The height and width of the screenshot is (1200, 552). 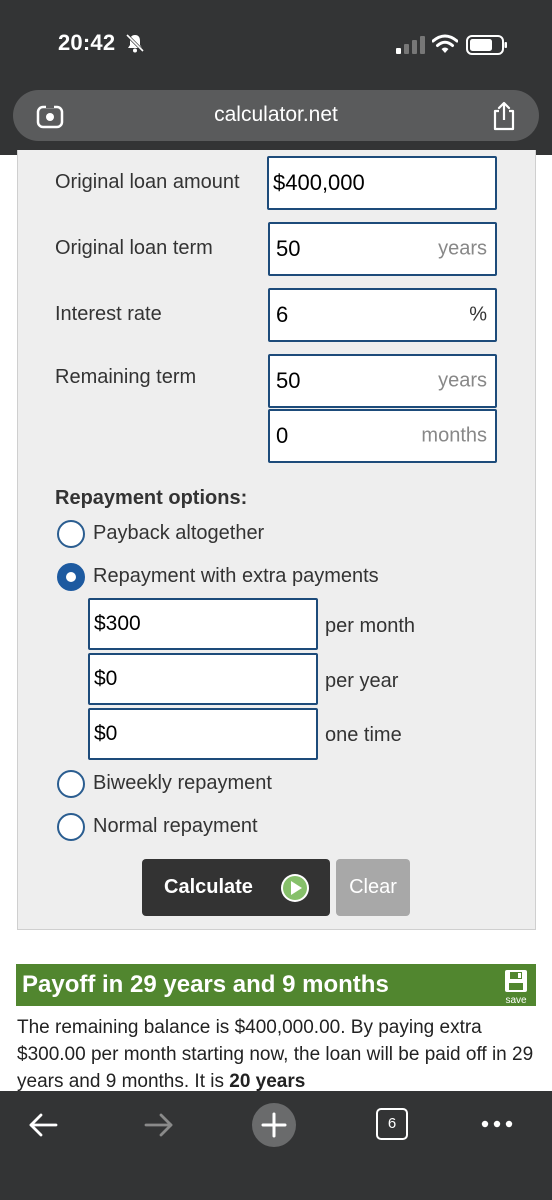 I want to click on extra-monthly-value: $300, so click(x=117, y=623).